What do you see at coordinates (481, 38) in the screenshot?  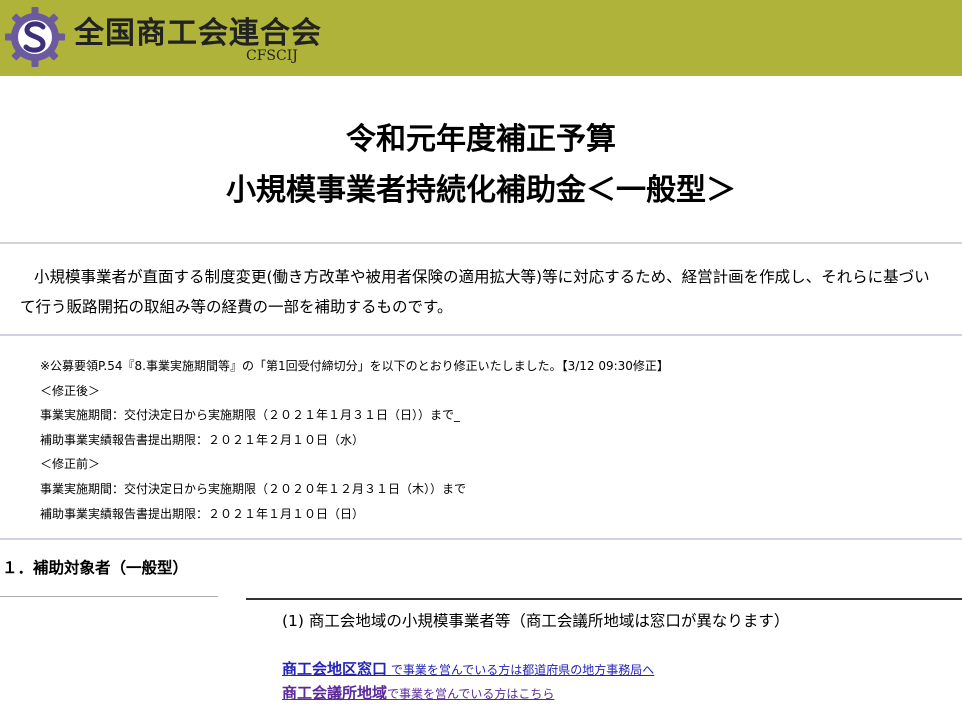 I see `site-header: 全国商工会連合会 CFSCIJ` at bounding box center [481, 38].